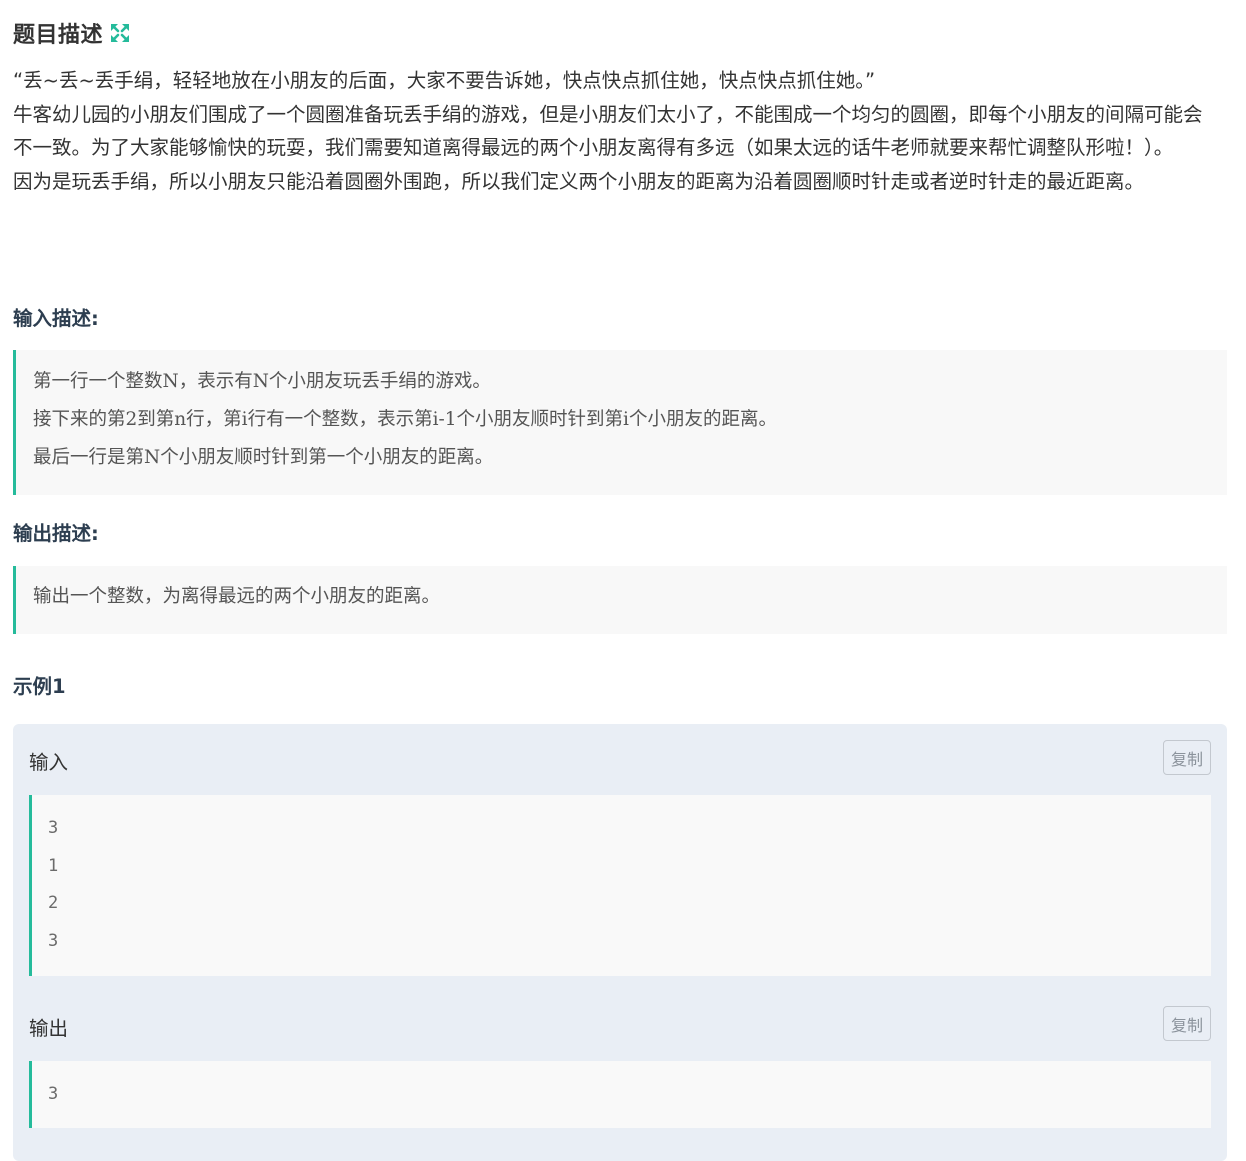 This screenshot has width=1246, height=1161. What do you see at coordinates (620, 885) in the screenshot?
I see `example-input-code: 3 1 2 3` at bounding box center [620, 885].